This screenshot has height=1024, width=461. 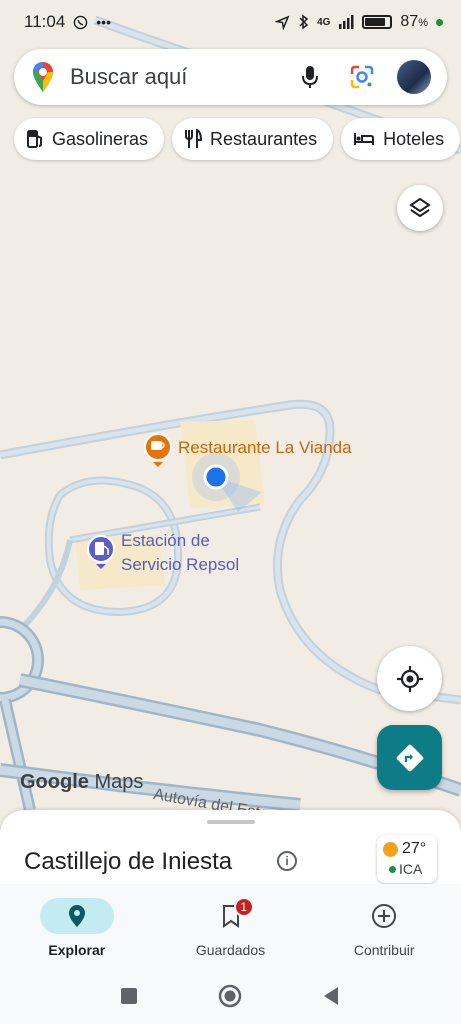 I want to click on nav-label: Contribuir, so click(x=384, y=950).